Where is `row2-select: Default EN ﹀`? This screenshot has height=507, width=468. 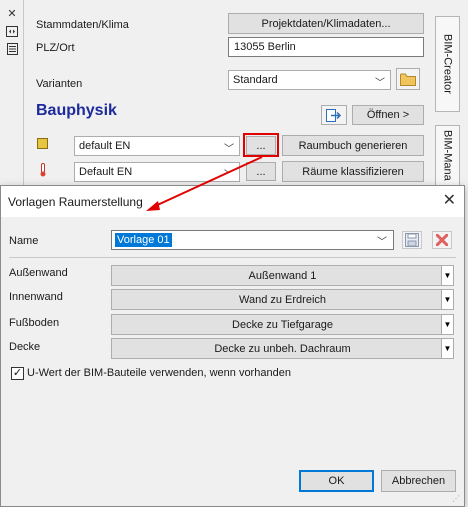
row2-select: Default EN ﹀ is located at coordinates (157, 172).